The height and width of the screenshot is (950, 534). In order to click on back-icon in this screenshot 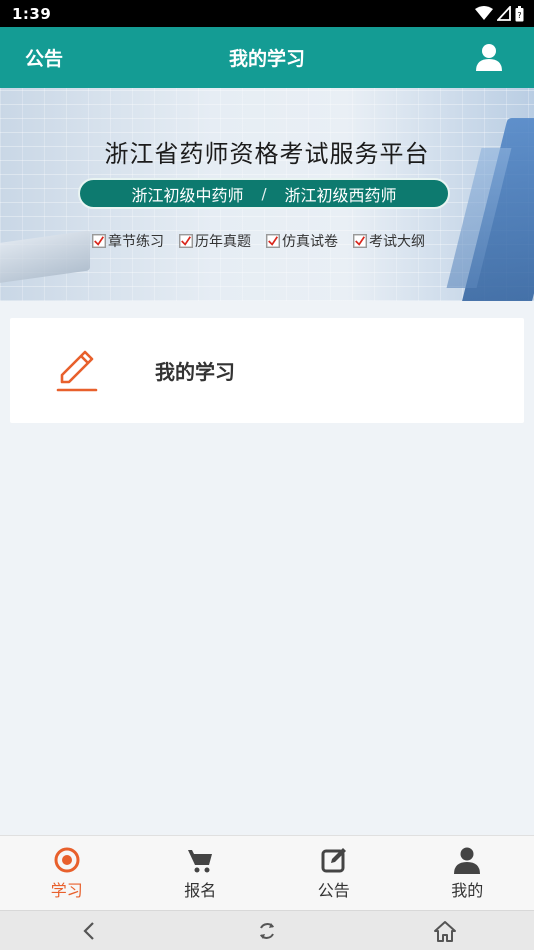, I will do `click(88, 930)`.